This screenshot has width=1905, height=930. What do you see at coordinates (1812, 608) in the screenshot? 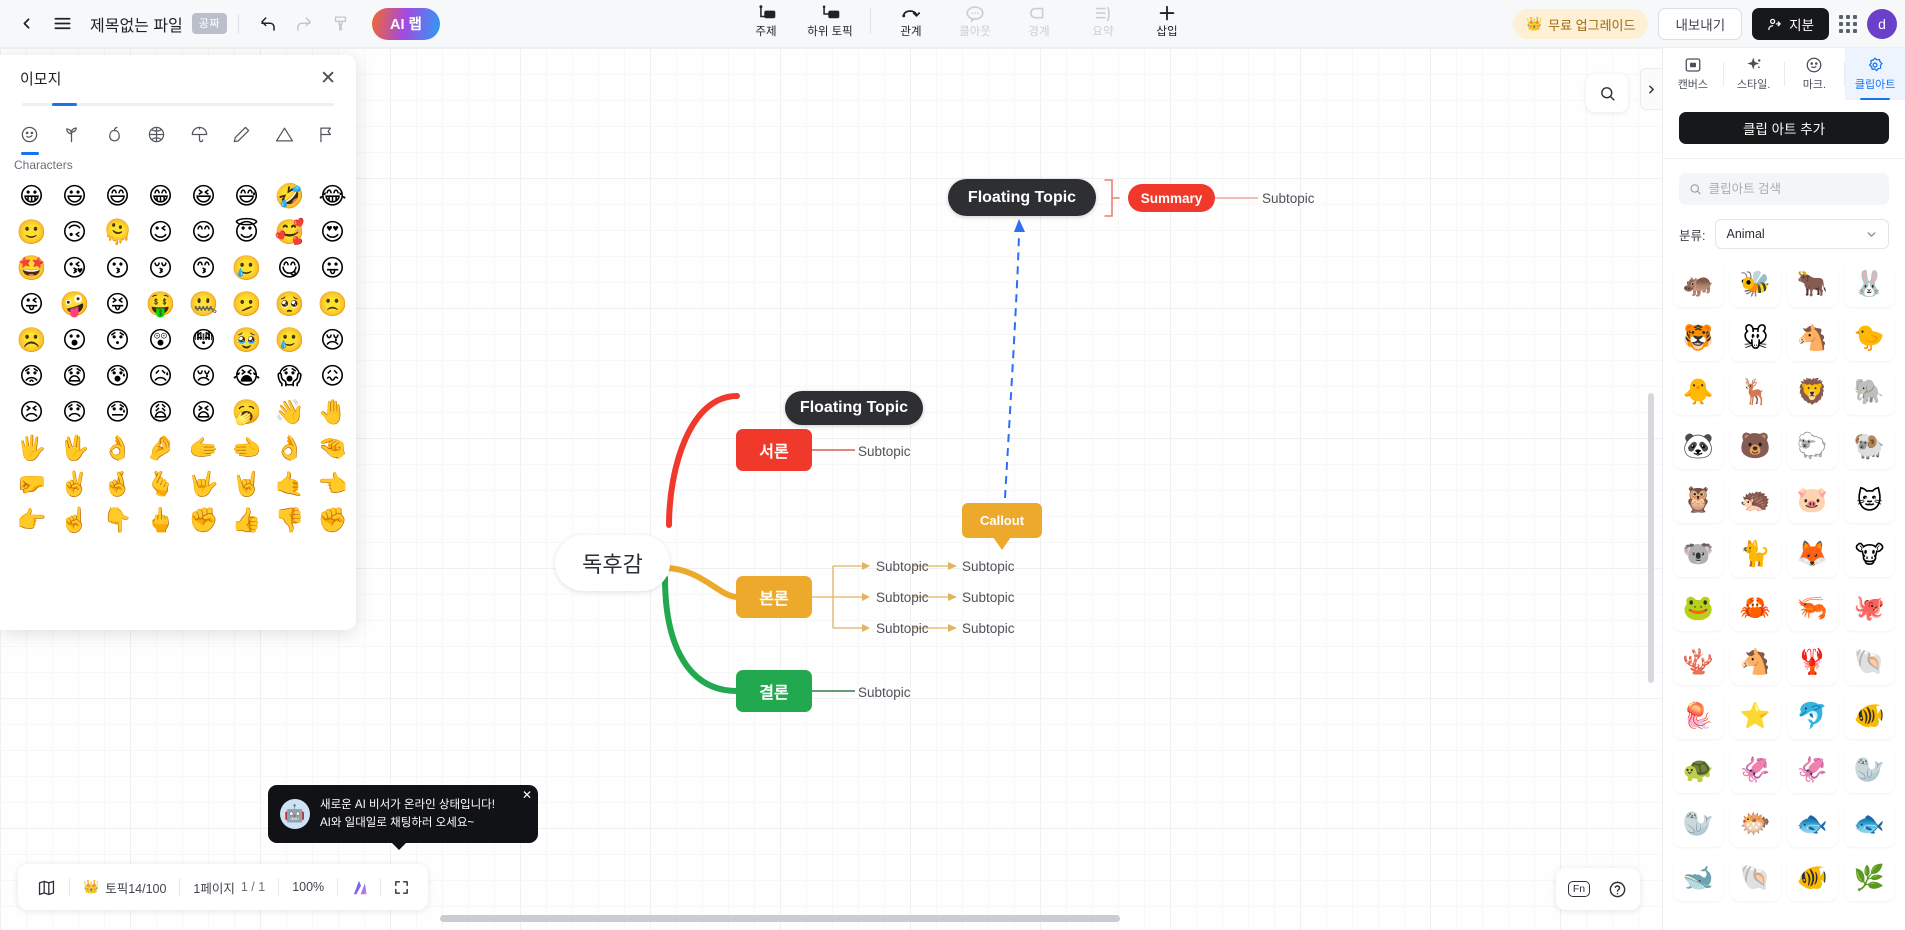
I see `clipart-item: 🦐` at bounding box center [1812, 608].